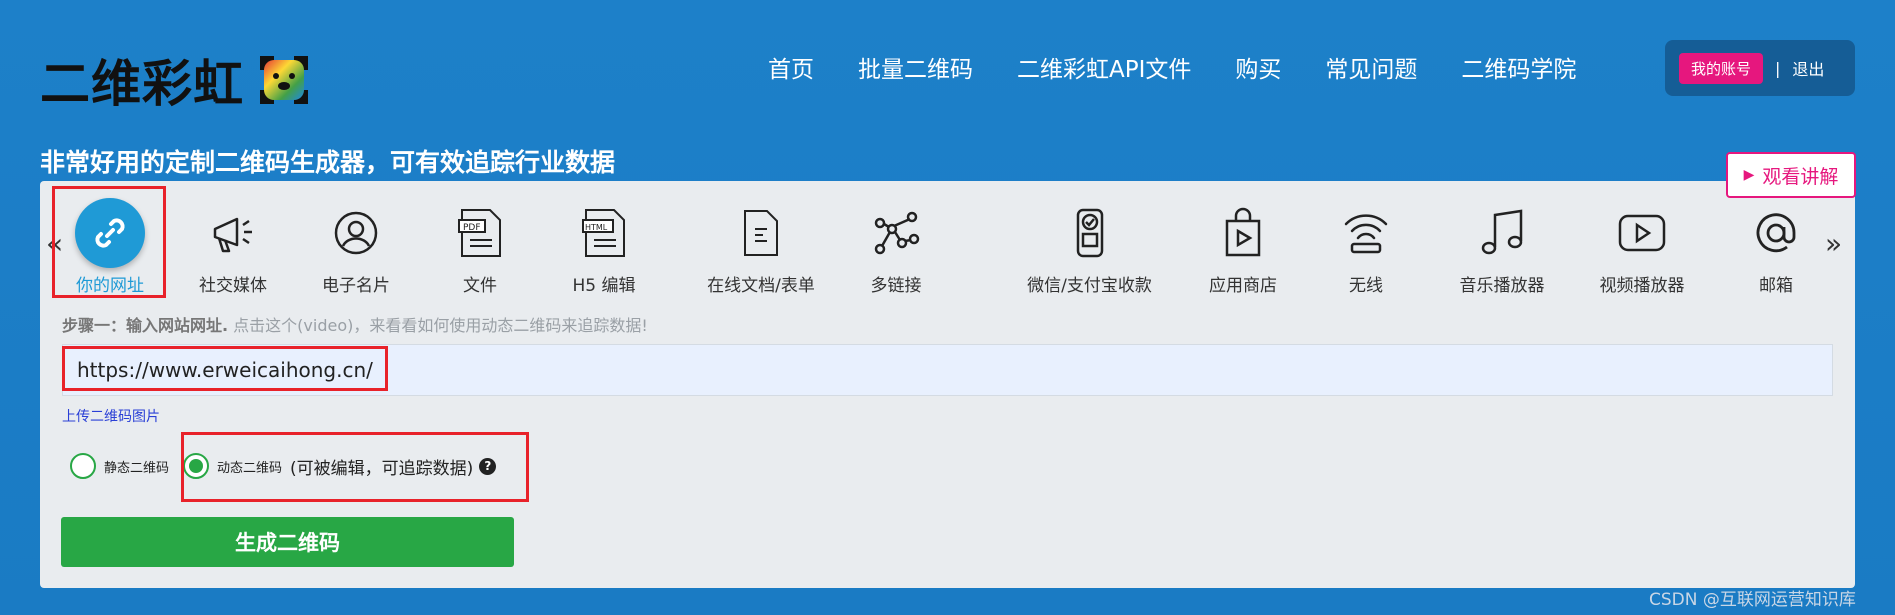 Image resolution: width=1895 pixels, height=615 pixels. I want to click on logo-text: 二维彩虹, so click(142, 84).